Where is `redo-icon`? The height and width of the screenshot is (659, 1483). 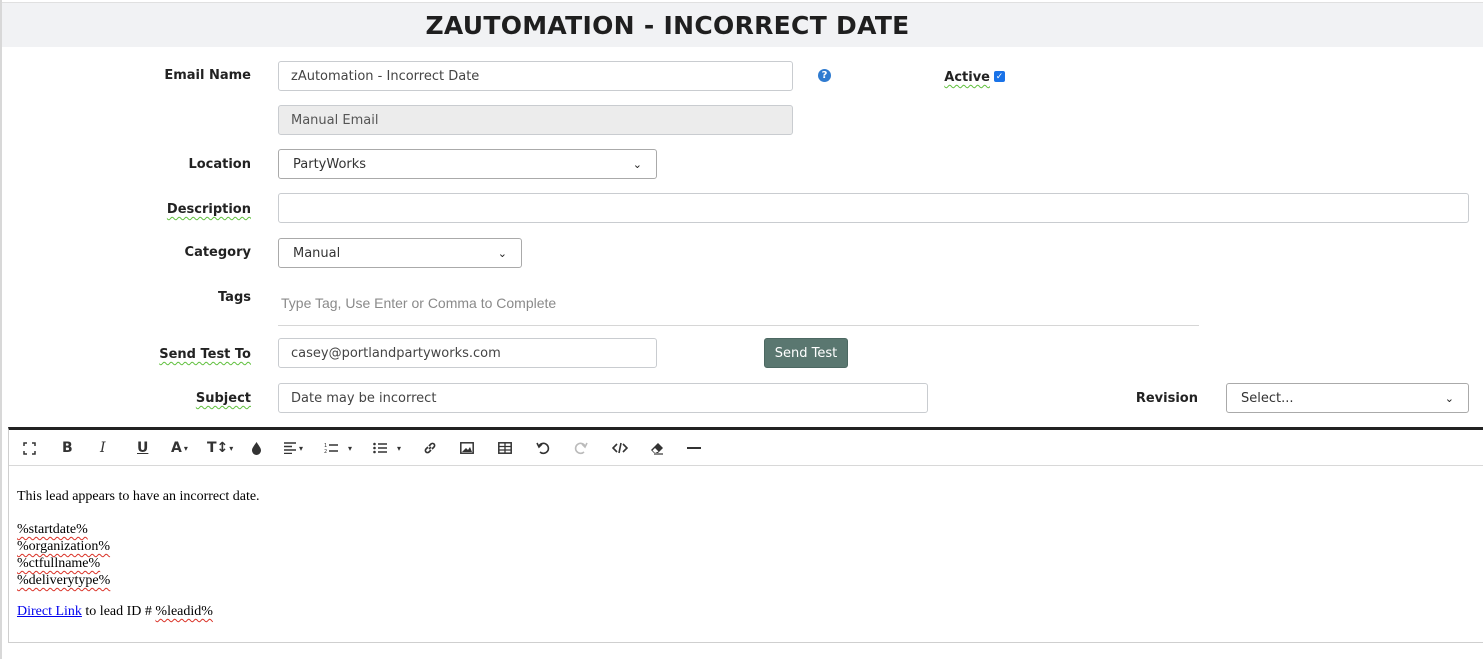 redo-icon is located at coordinates (581, 448).